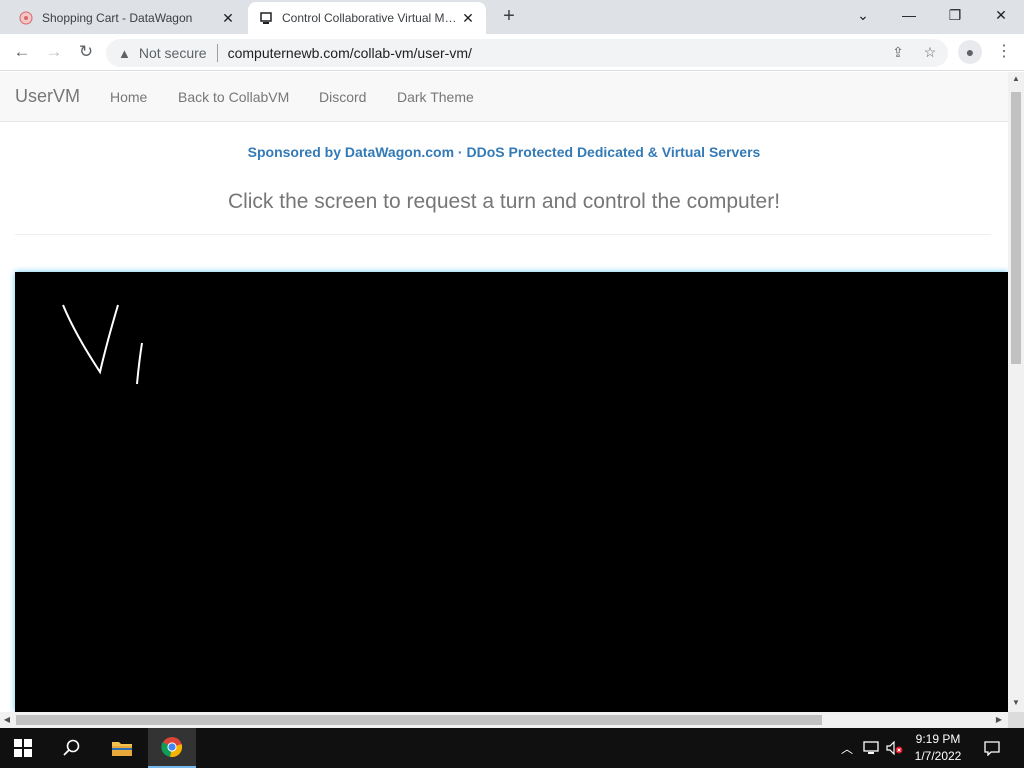 This screenshot has width=1024, height=768. What do you see at coordinates (1016, 79) in the screenshot?
I see `scroll-up-icon: ▲` at bounding box center [1016, 79].